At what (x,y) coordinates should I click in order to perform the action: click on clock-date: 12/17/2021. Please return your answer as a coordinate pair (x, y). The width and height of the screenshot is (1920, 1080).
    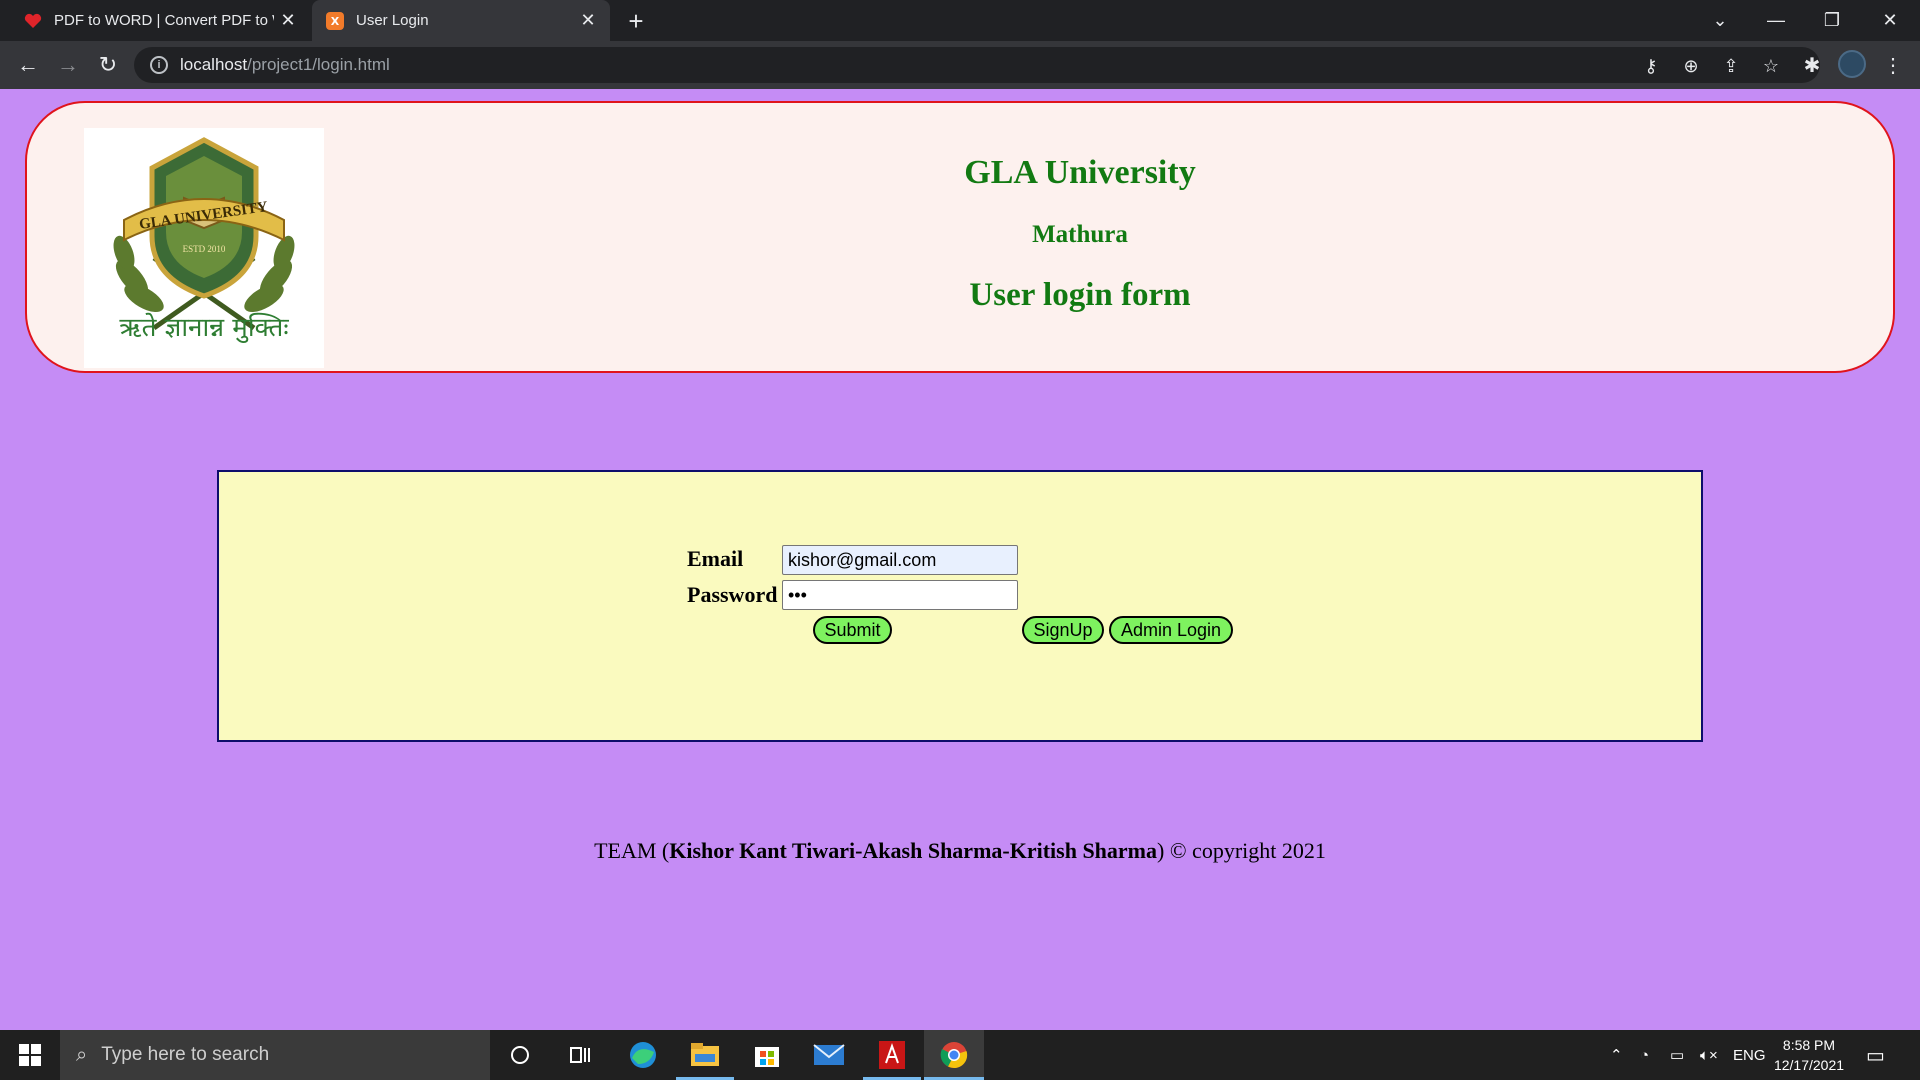
    Looking at the image, I should click on (1809, 1065).